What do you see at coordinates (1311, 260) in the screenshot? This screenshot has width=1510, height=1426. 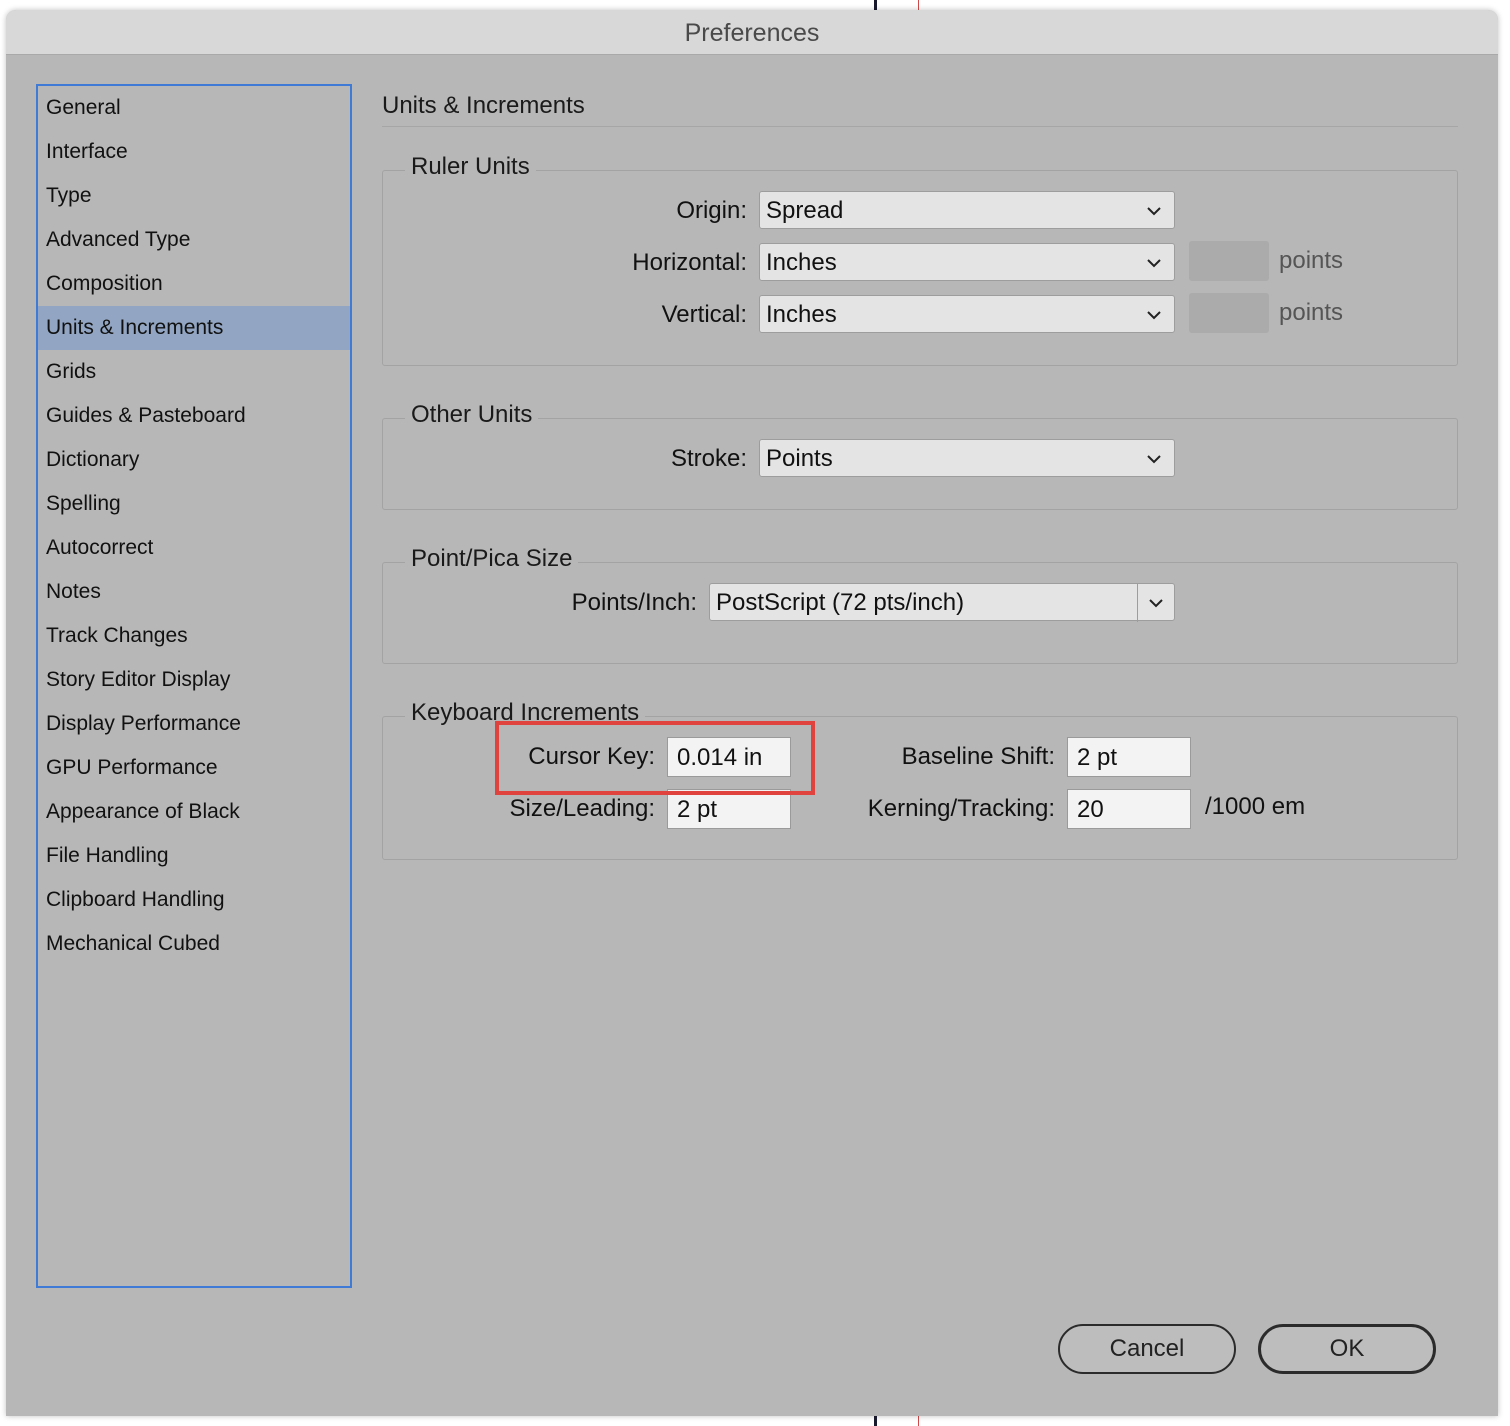 I see `horizontal-unit-label: points` at bounding box center [1311, 260].